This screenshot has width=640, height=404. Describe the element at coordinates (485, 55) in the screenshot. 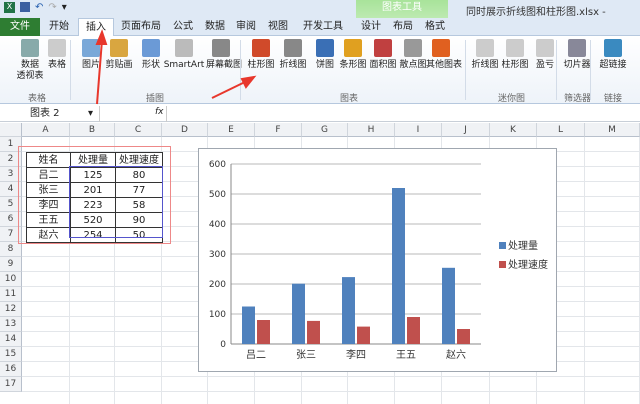

I see `ribbon-button-sparkline-line: 折线图` at that location.